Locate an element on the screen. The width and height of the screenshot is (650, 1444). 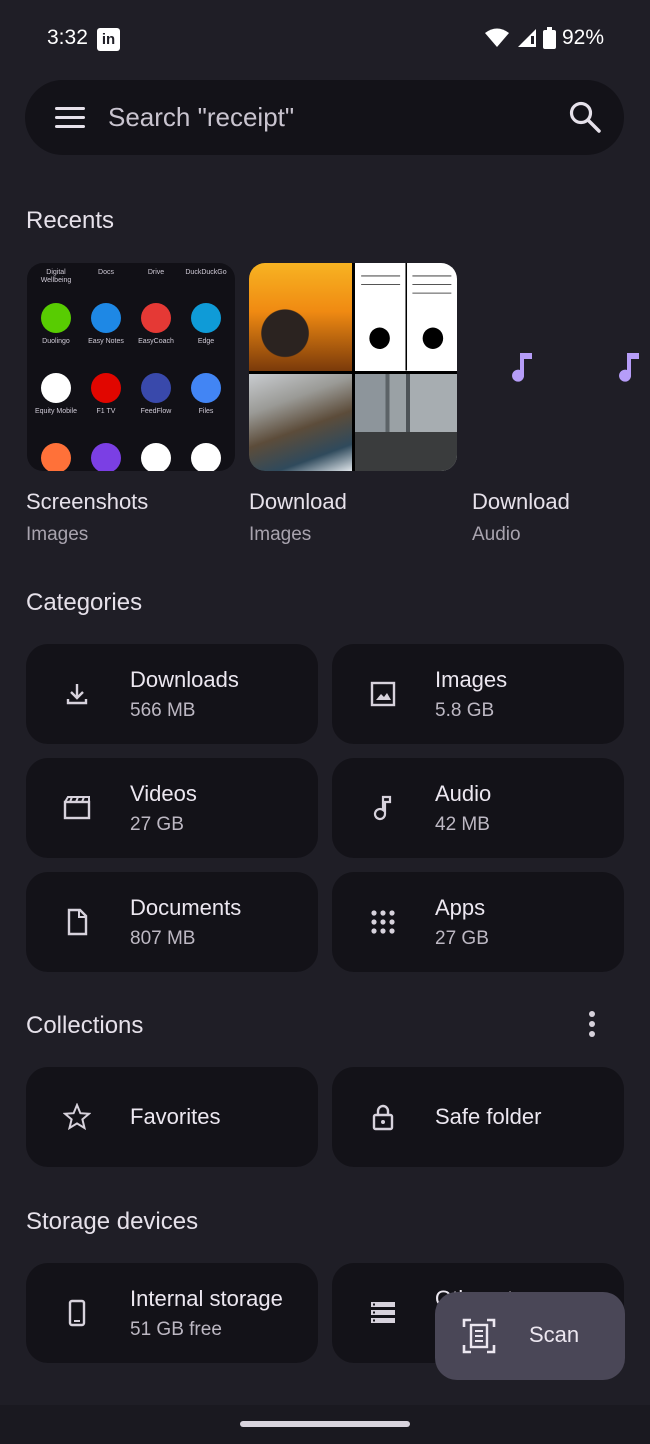
document-scan-icon is located at coordinates (479, 1336).